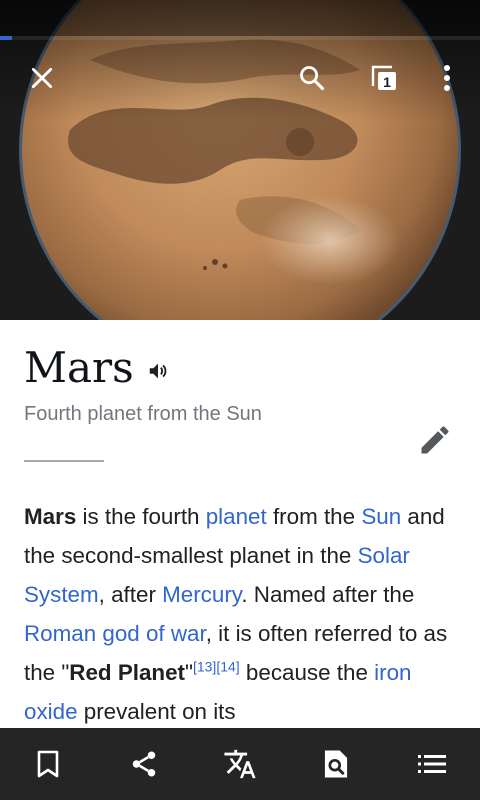 Image resolution: width=480 pixels, height=800 pixels. I want to click on search-button, so click(312, 78).